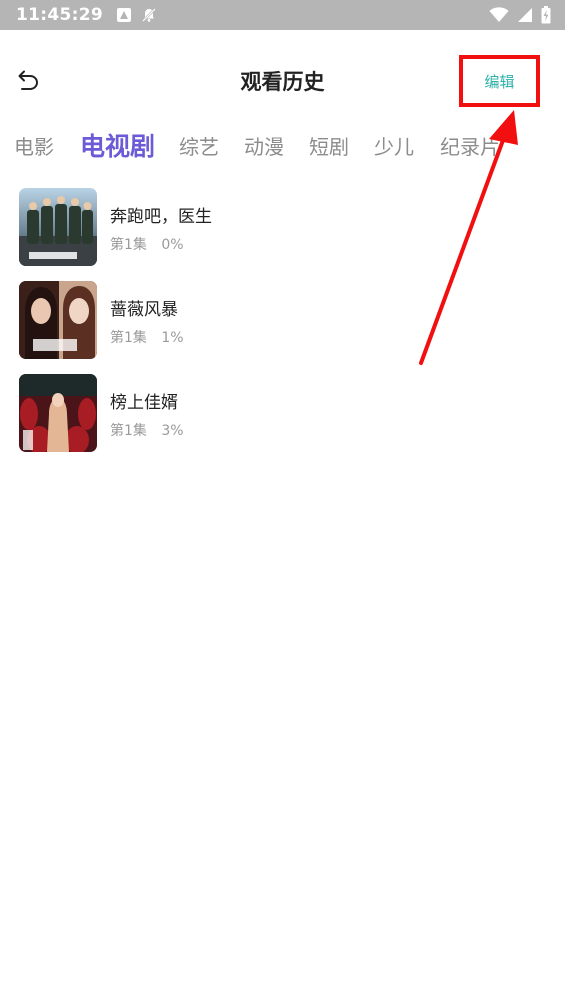  I want to click on history-item-progress: 第1集 0%, so click(147, 244).